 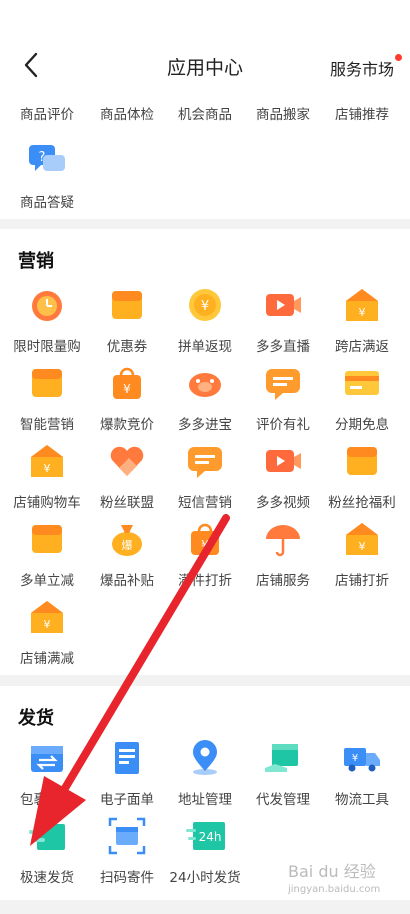 I want to click on app-item-goods-move: 商品搬家, so click(x=283, y=108).